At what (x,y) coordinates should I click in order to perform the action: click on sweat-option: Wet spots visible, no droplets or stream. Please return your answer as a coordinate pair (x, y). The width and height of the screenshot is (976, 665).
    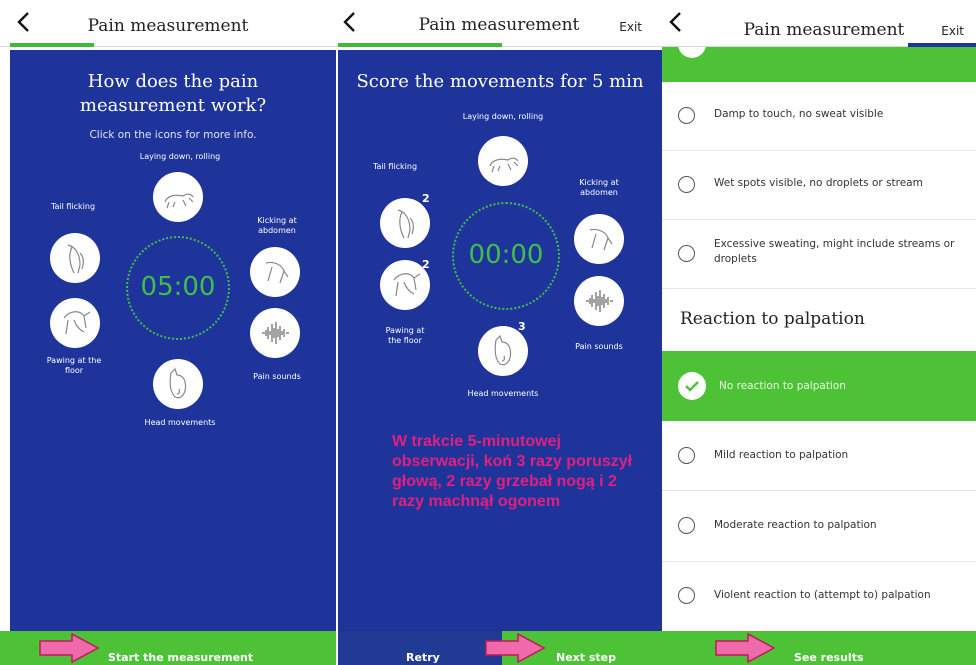
    Looking at the image, I should click on (819, 185).